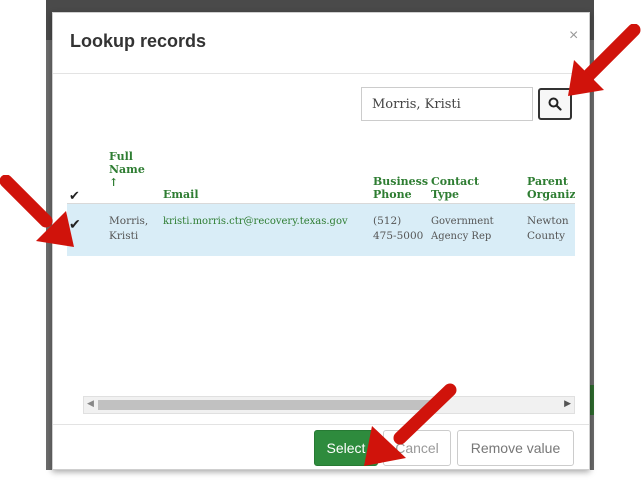 Image resolution: width=641 pixels, height=492 pixels. What do you see at coordinates (548, 228) in the screenshot?
I see `cell-parent-organization: Newton County` at bounding box center [548, 228].